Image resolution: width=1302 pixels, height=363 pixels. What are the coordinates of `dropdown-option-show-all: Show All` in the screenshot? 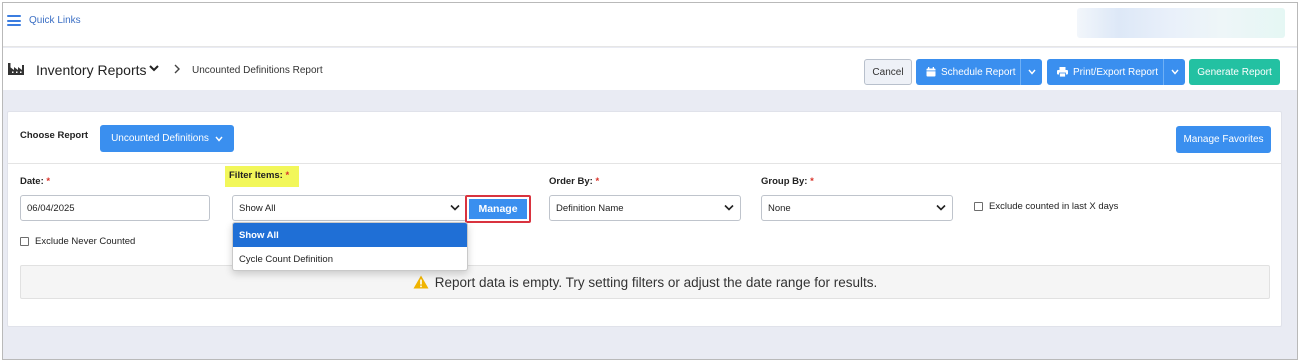 It's located at (350, 235).